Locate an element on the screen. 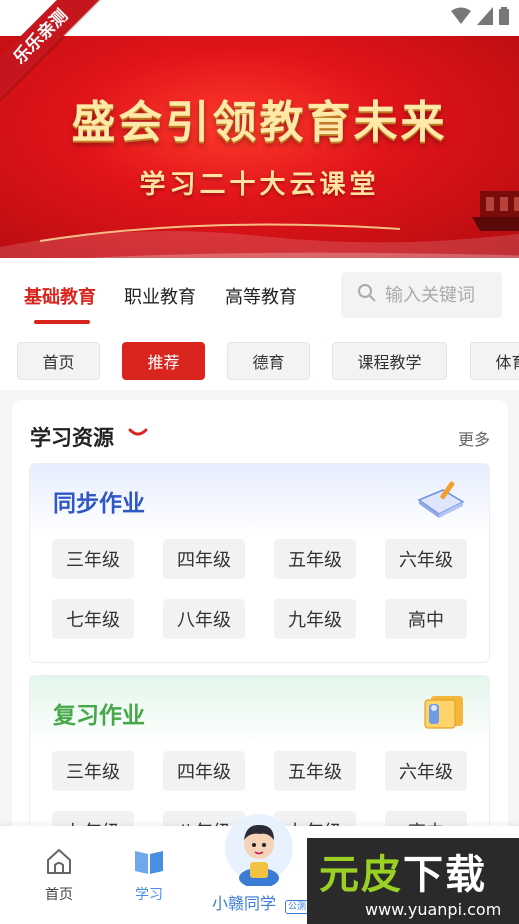  nav-home: 首页 is located at coordinates (59, 875).